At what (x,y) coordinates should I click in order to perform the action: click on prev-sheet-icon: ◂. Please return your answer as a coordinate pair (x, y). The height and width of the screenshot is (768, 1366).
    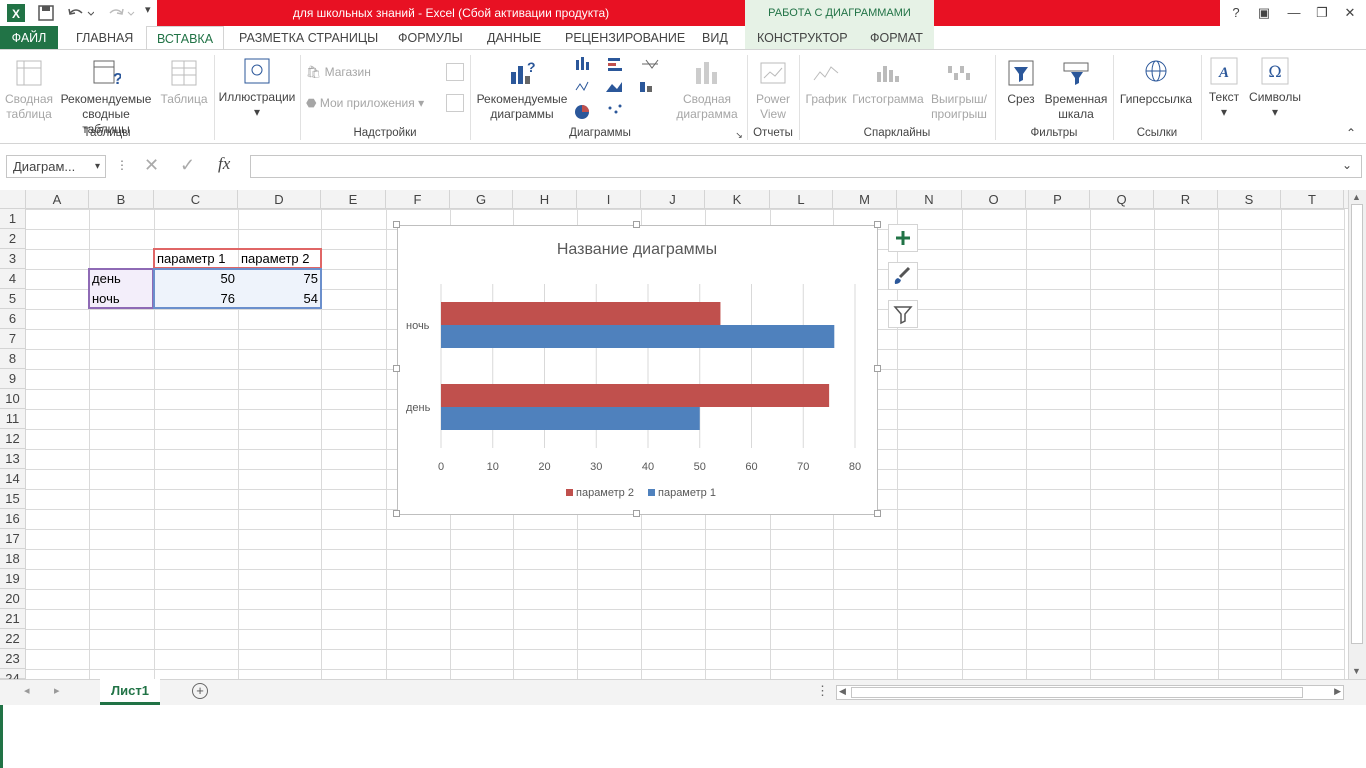
    Looking at the image, I should click on (27, 690).